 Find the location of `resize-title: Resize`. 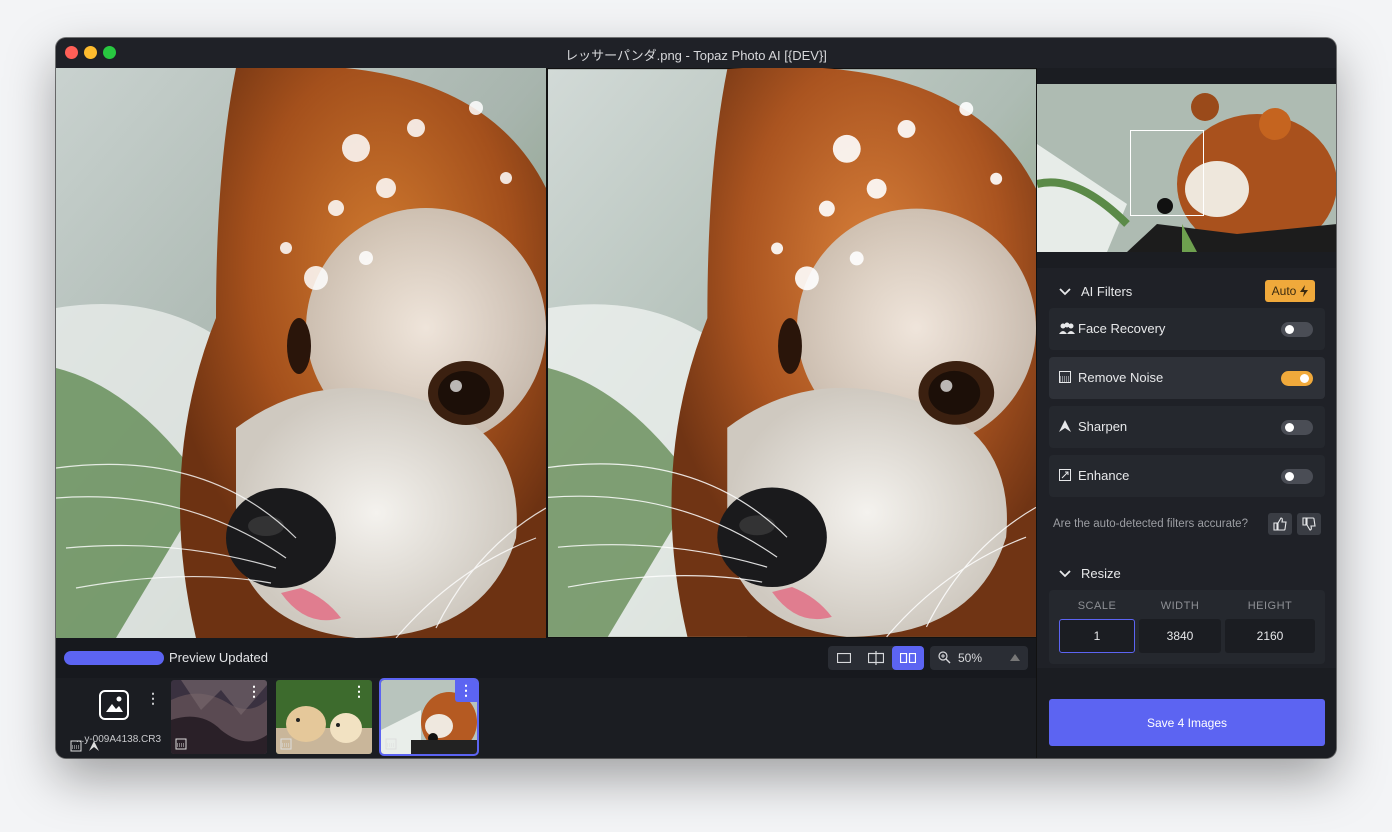

resize-title: Resize is located at coordinates (1101, 573).